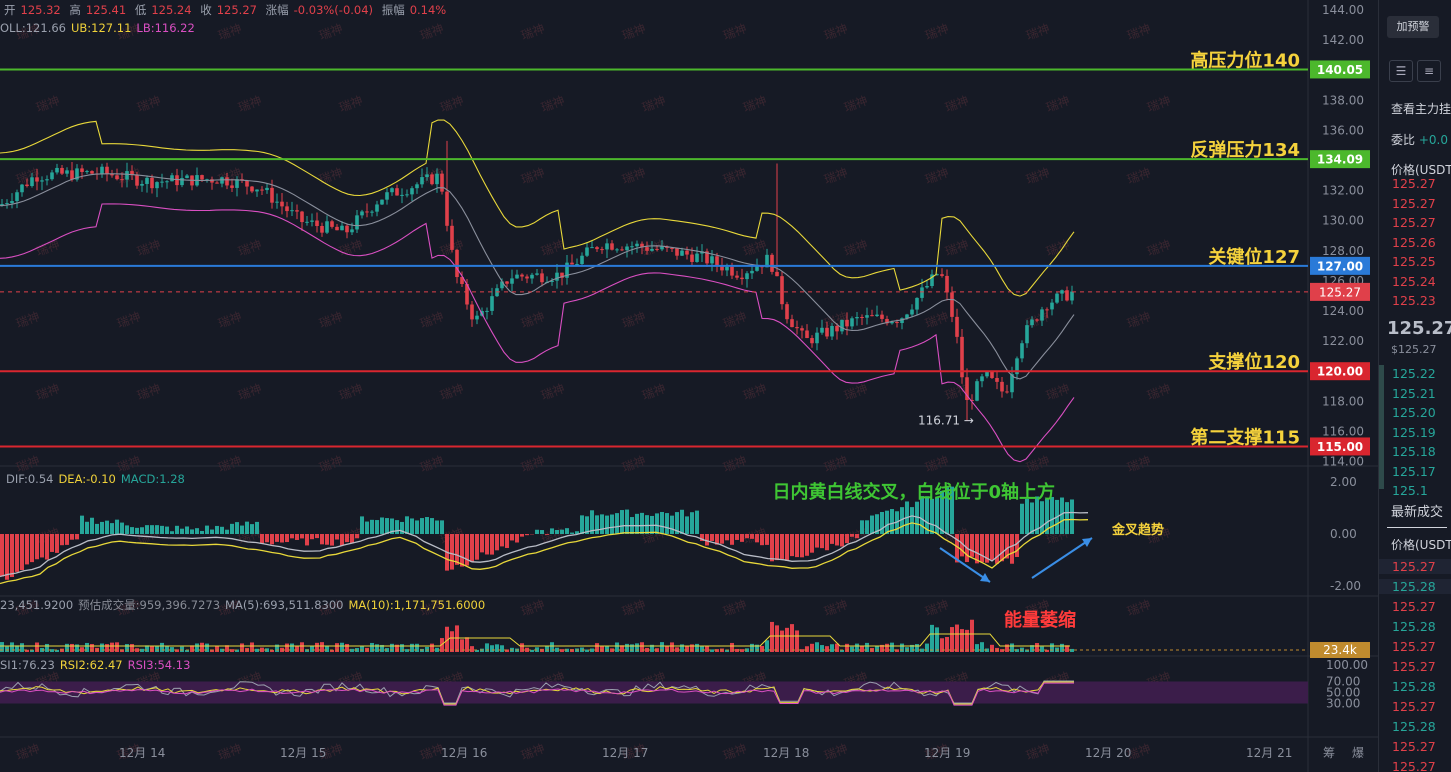 This screenshot has width=1451, height=772. I want to click on ask-price: 125.23, so click(1414, 300).